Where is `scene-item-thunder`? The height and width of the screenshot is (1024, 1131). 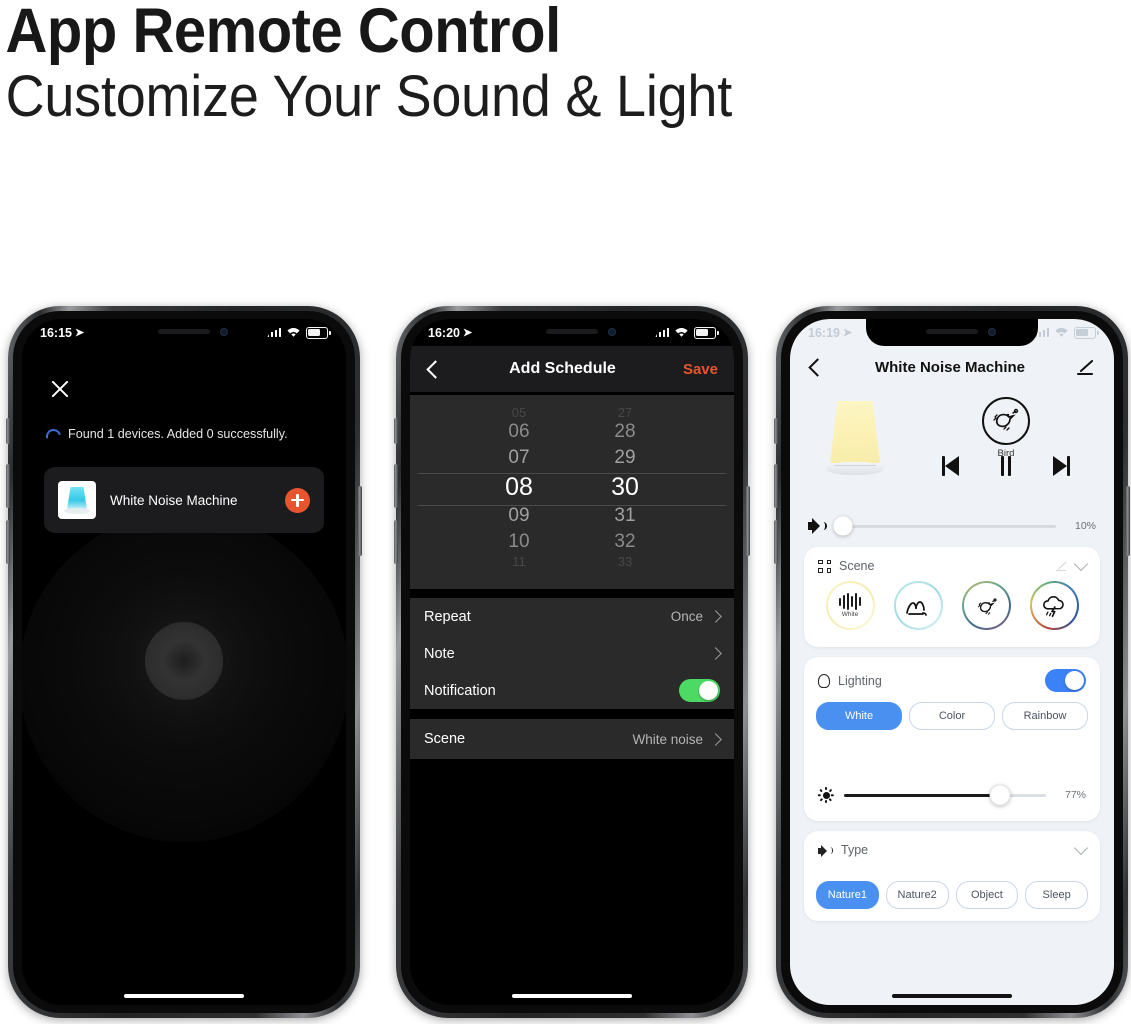 scene-item-thunder is located at coordinates (1054, 605).